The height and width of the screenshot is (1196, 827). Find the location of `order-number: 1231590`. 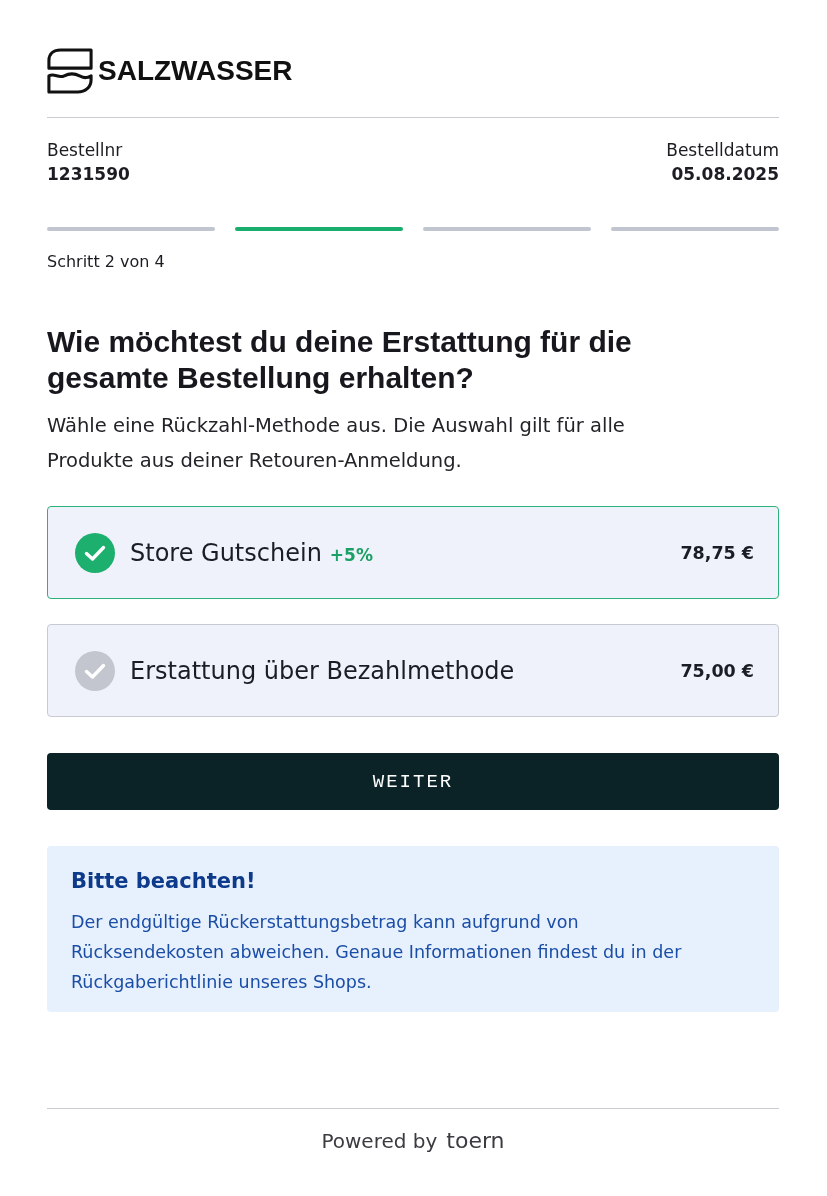

order-number: 1231590 is located at coordinates (88, 174).